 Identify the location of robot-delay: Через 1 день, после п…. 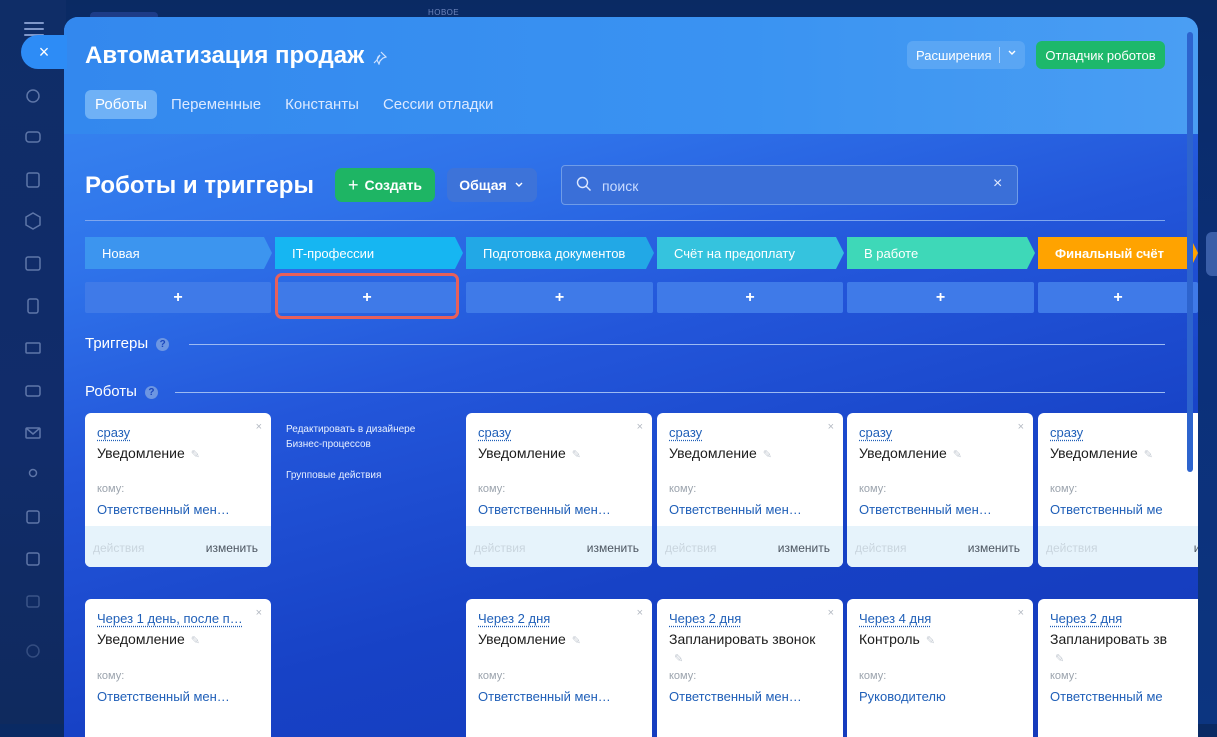
(170, 618).